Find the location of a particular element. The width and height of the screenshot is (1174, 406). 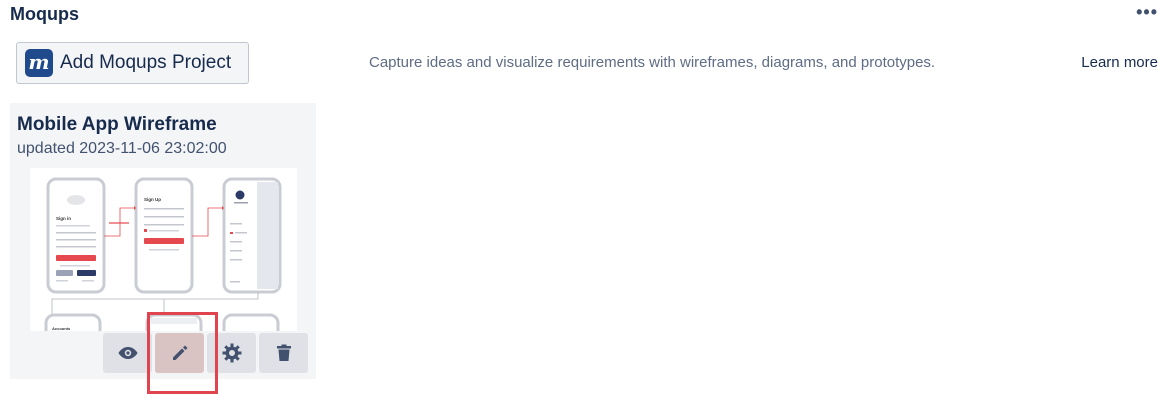

gear-icon is located at coordinates (231, 353).